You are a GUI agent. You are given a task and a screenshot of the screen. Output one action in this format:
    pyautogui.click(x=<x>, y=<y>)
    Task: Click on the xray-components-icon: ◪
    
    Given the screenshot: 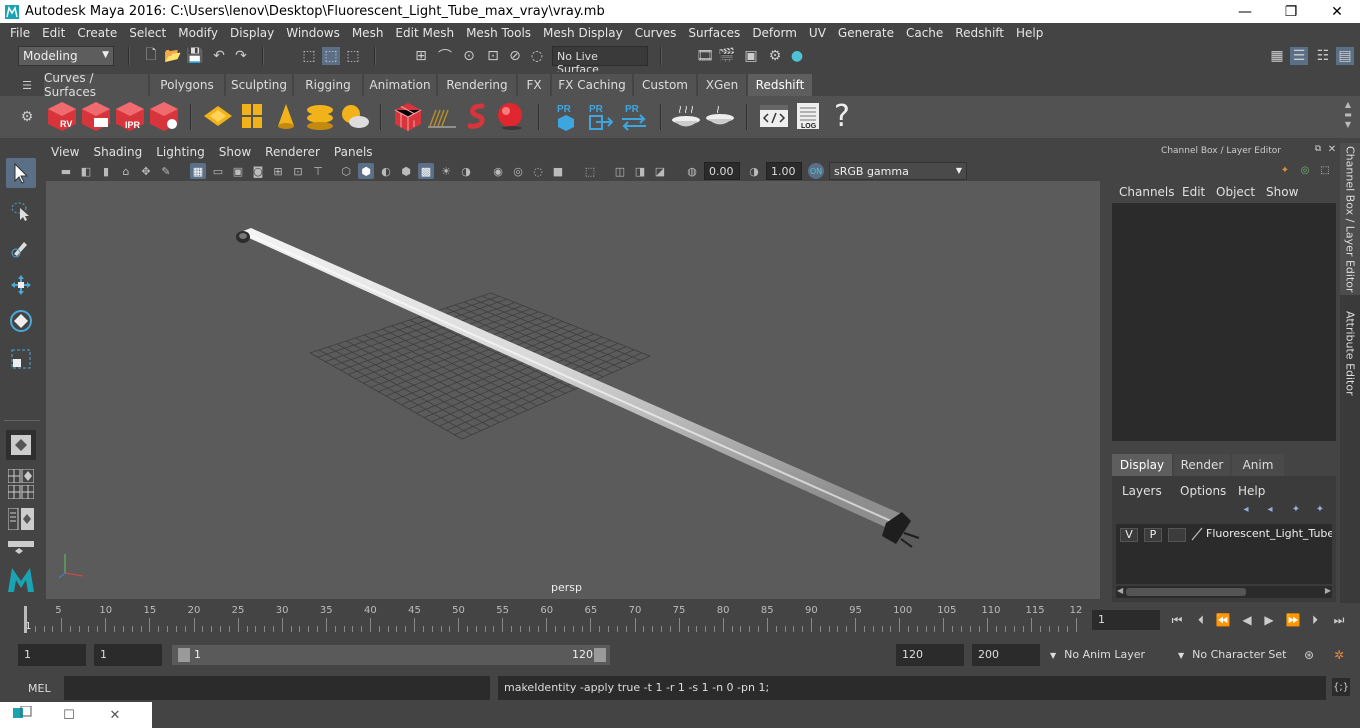 What is the action you would take?
    pyautogui.click(x=660, y=171)
    